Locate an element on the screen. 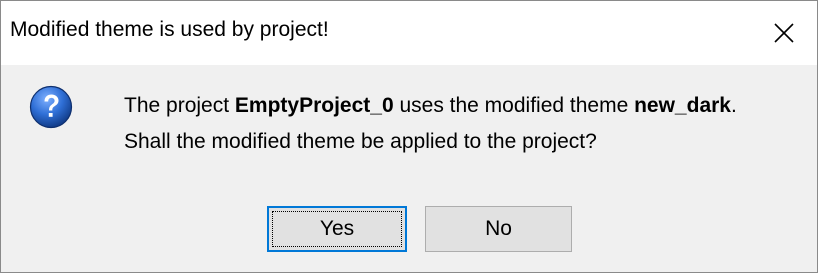 Image resolution: width=818 pixels, height=273 pixels. yes-button-label: Yes is located at coordinates (337, 228).